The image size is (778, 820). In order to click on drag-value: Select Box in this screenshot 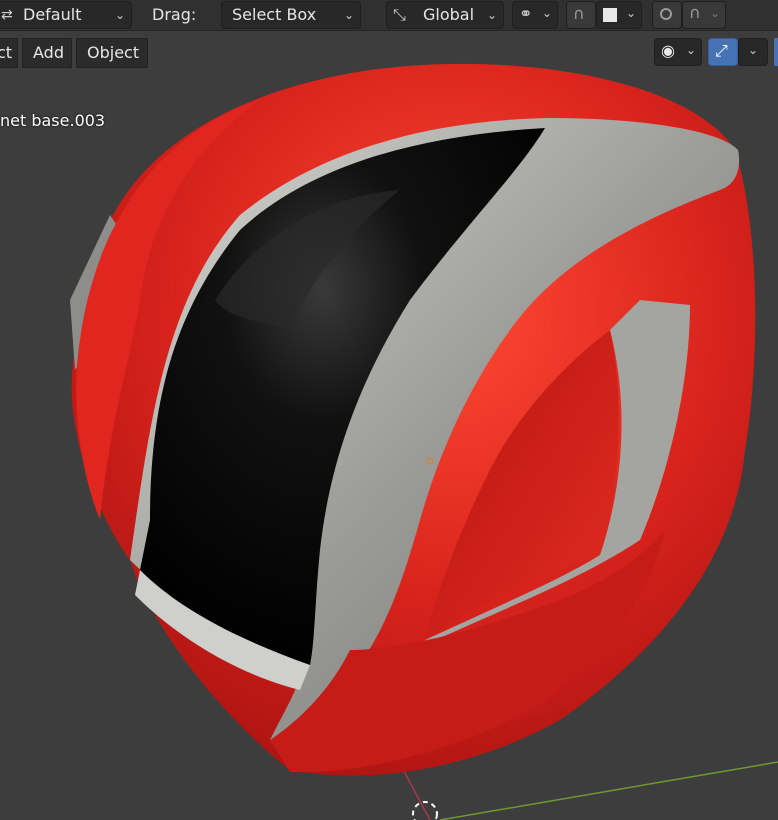, I will do `click(274, 14)`.